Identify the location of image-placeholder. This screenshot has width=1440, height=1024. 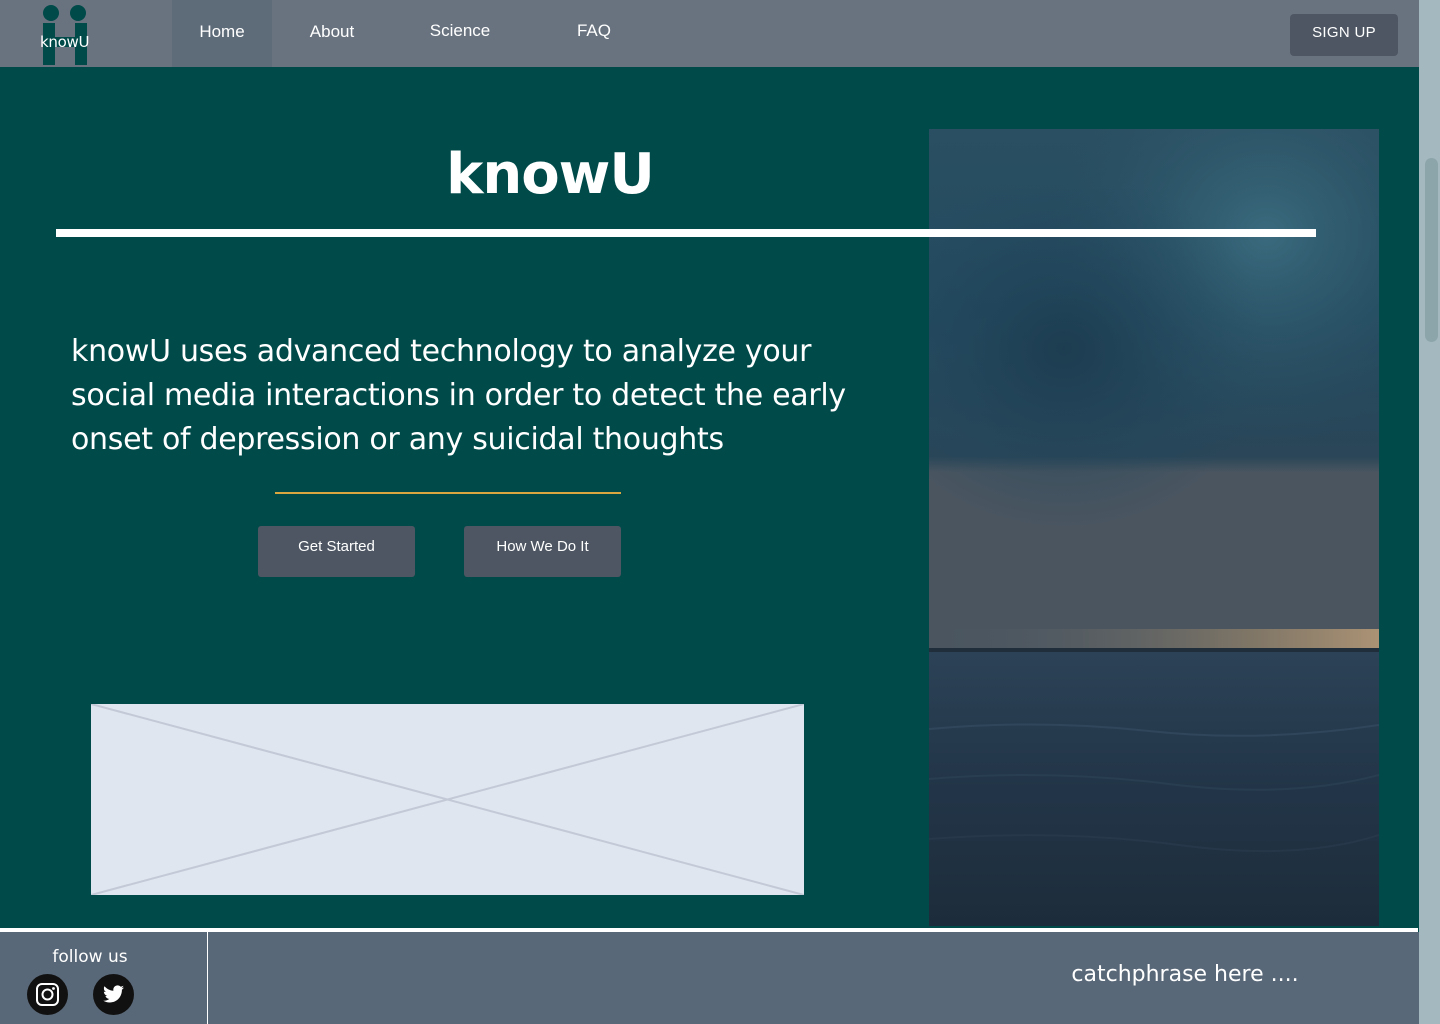
(447, 799).